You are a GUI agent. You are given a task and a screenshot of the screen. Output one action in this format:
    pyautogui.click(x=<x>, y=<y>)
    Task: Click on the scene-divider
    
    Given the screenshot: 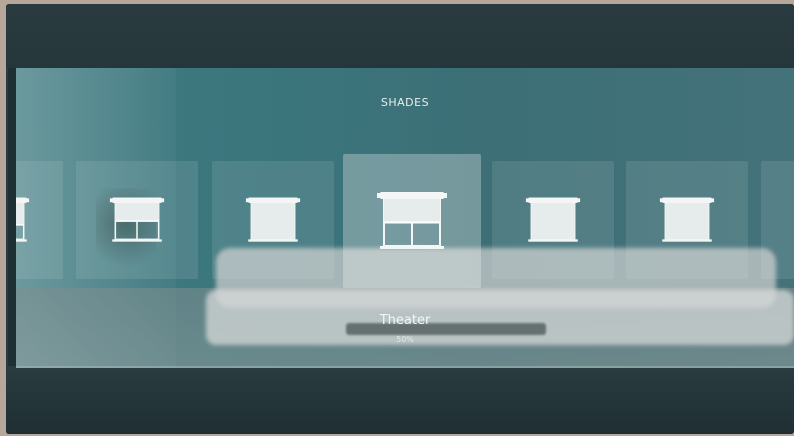 What is the action you would take?
    pyautogui.click(x=405, y=367)
    